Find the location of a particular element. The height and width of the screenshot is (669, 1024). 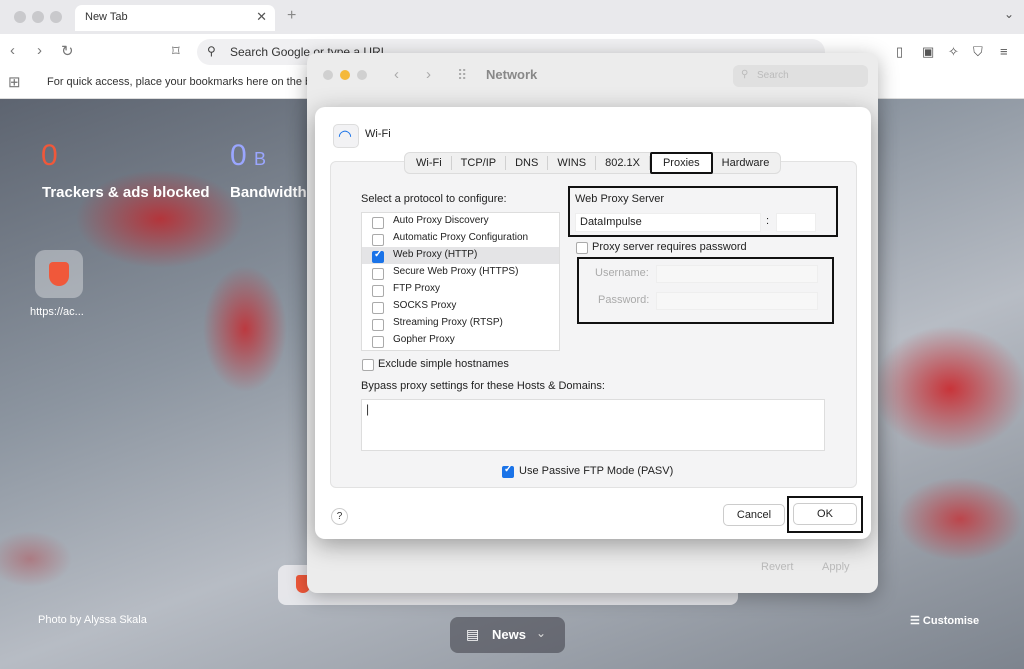

protocol-label: Streaming Proxy (RTSP) is located at coordinates (448, 322).